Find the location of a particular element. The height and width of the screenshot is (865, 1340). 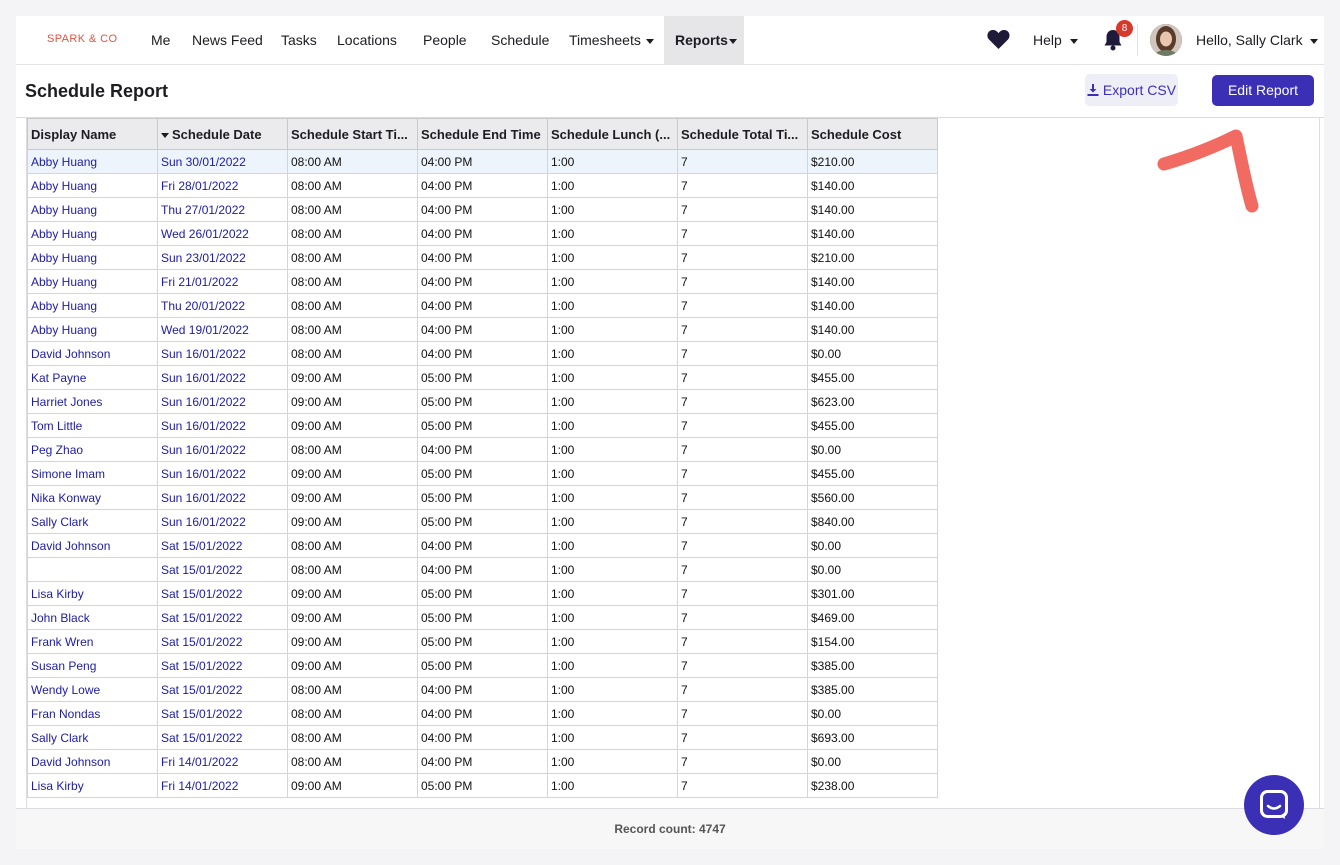

display-name-cell: Peg Zhao is located at coordinates (92, 449).